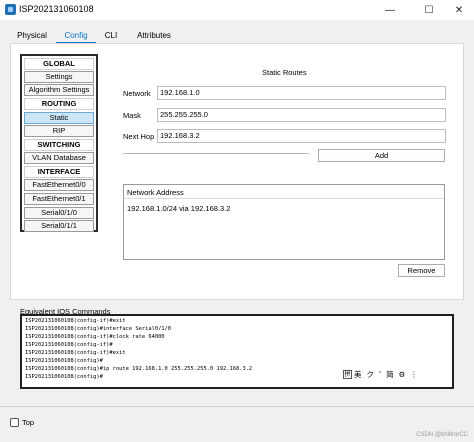 Image resolution: width=474 pixels, height=442 pixels. What do you see at coordinates (10, 9) in the screenshot?
I see `app-icon` at bounding box center [10, 9].